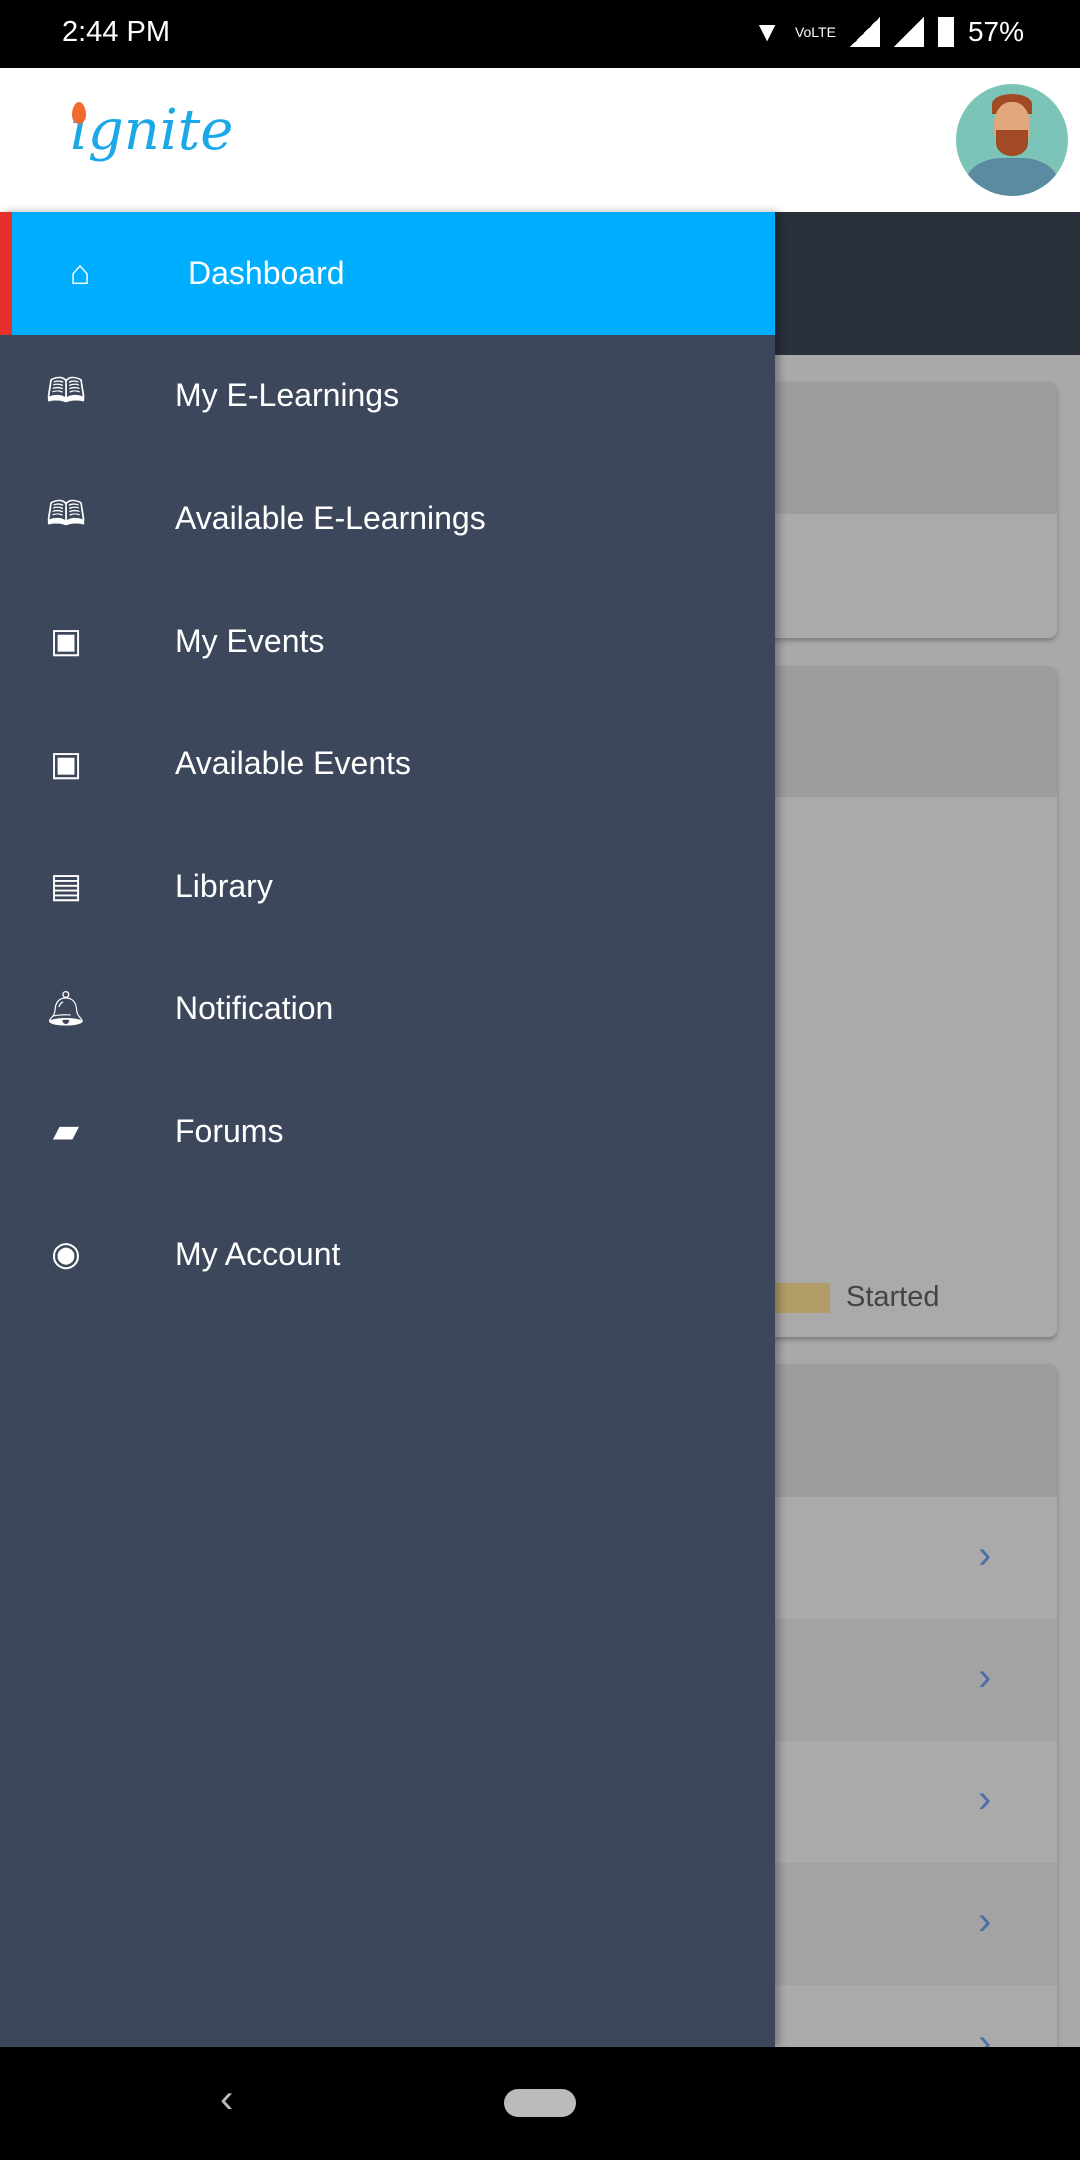  I want to click on drawer-item-my-events: ▣ My Events, so click(387, 641).